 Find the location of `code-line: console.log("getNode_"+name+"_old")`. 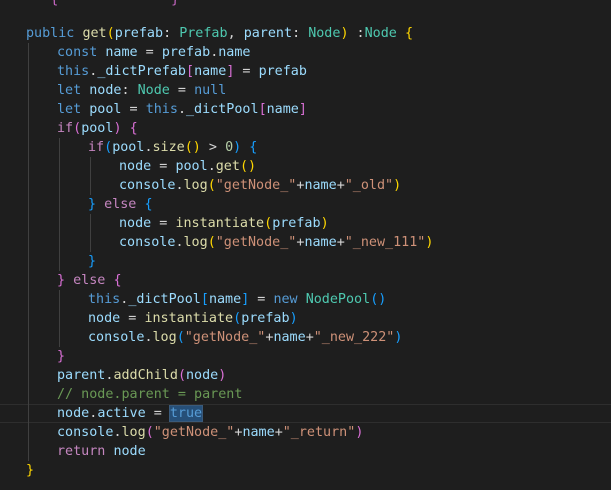

code-line: console.log("getNode_"+name+"_old") is located at coordinates (305, 185).